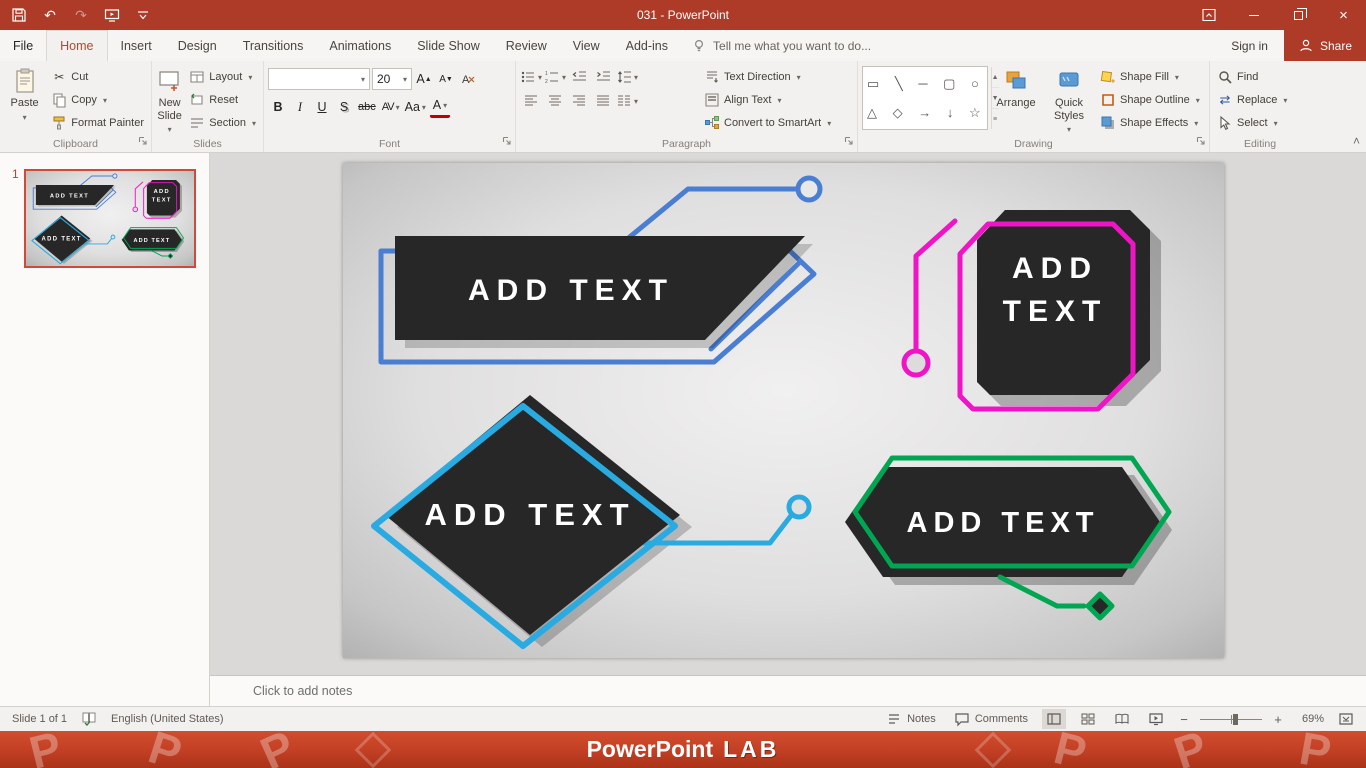 The image size is (1366, 768). What do you see at coordinates (360, 45) in the screenshot?
I see `tab-animations: Animations` at bounding box center [360, 45].